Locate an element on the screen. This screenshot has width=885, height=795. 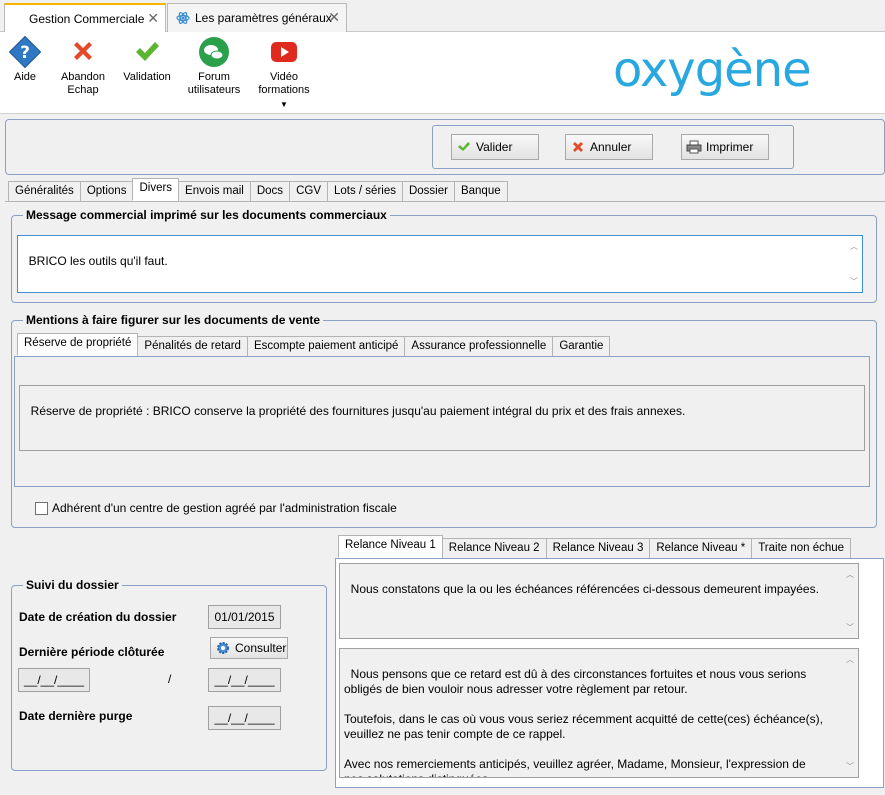
oxygene-logo: oxygène is located at coordinates (744, 70).